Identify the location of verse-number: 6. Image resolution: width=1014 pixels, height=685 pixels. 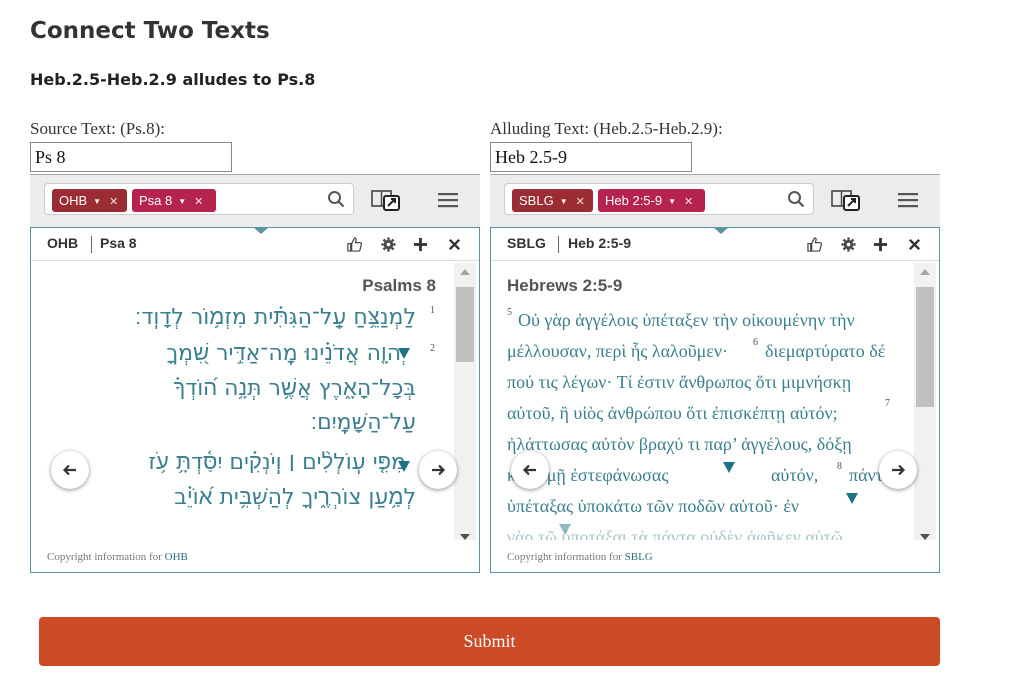
(755, 342).